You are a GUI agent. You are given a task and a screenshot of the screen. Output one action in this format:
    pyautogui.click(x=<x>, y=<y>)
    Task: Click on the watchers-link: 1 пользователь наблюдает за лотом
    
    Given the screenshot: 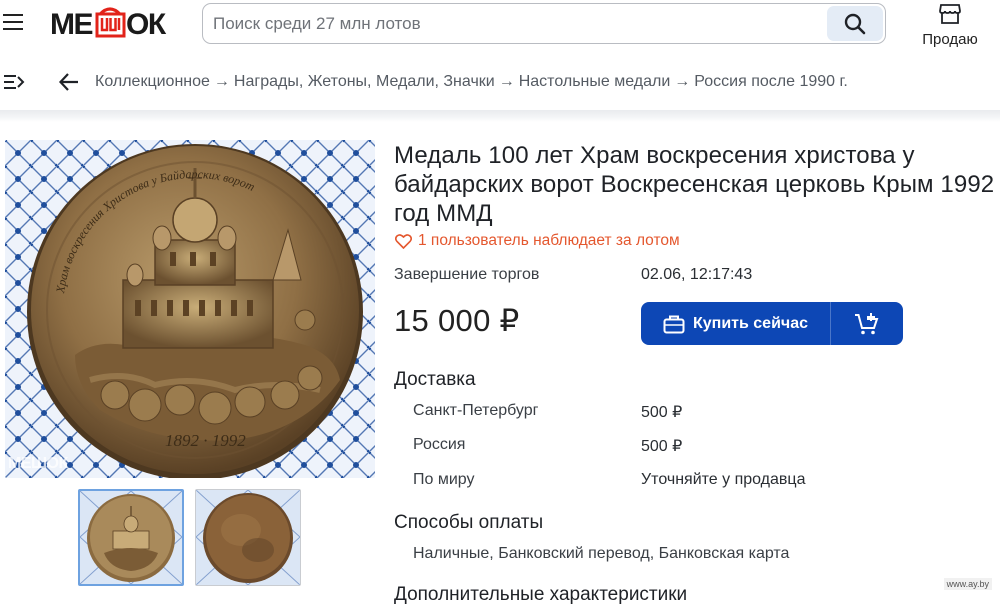 What is the action you would take?
    pyautogui.click(x=537, y=241)
    